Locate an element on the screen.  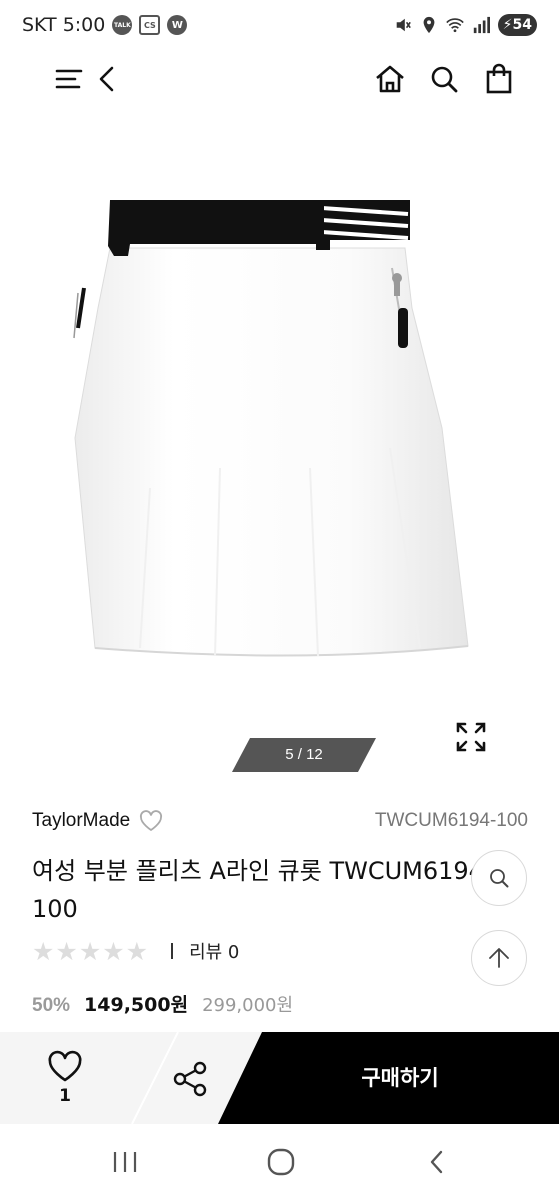
battery-icon: ⚡ 54 is located at coordinates (517, 25).